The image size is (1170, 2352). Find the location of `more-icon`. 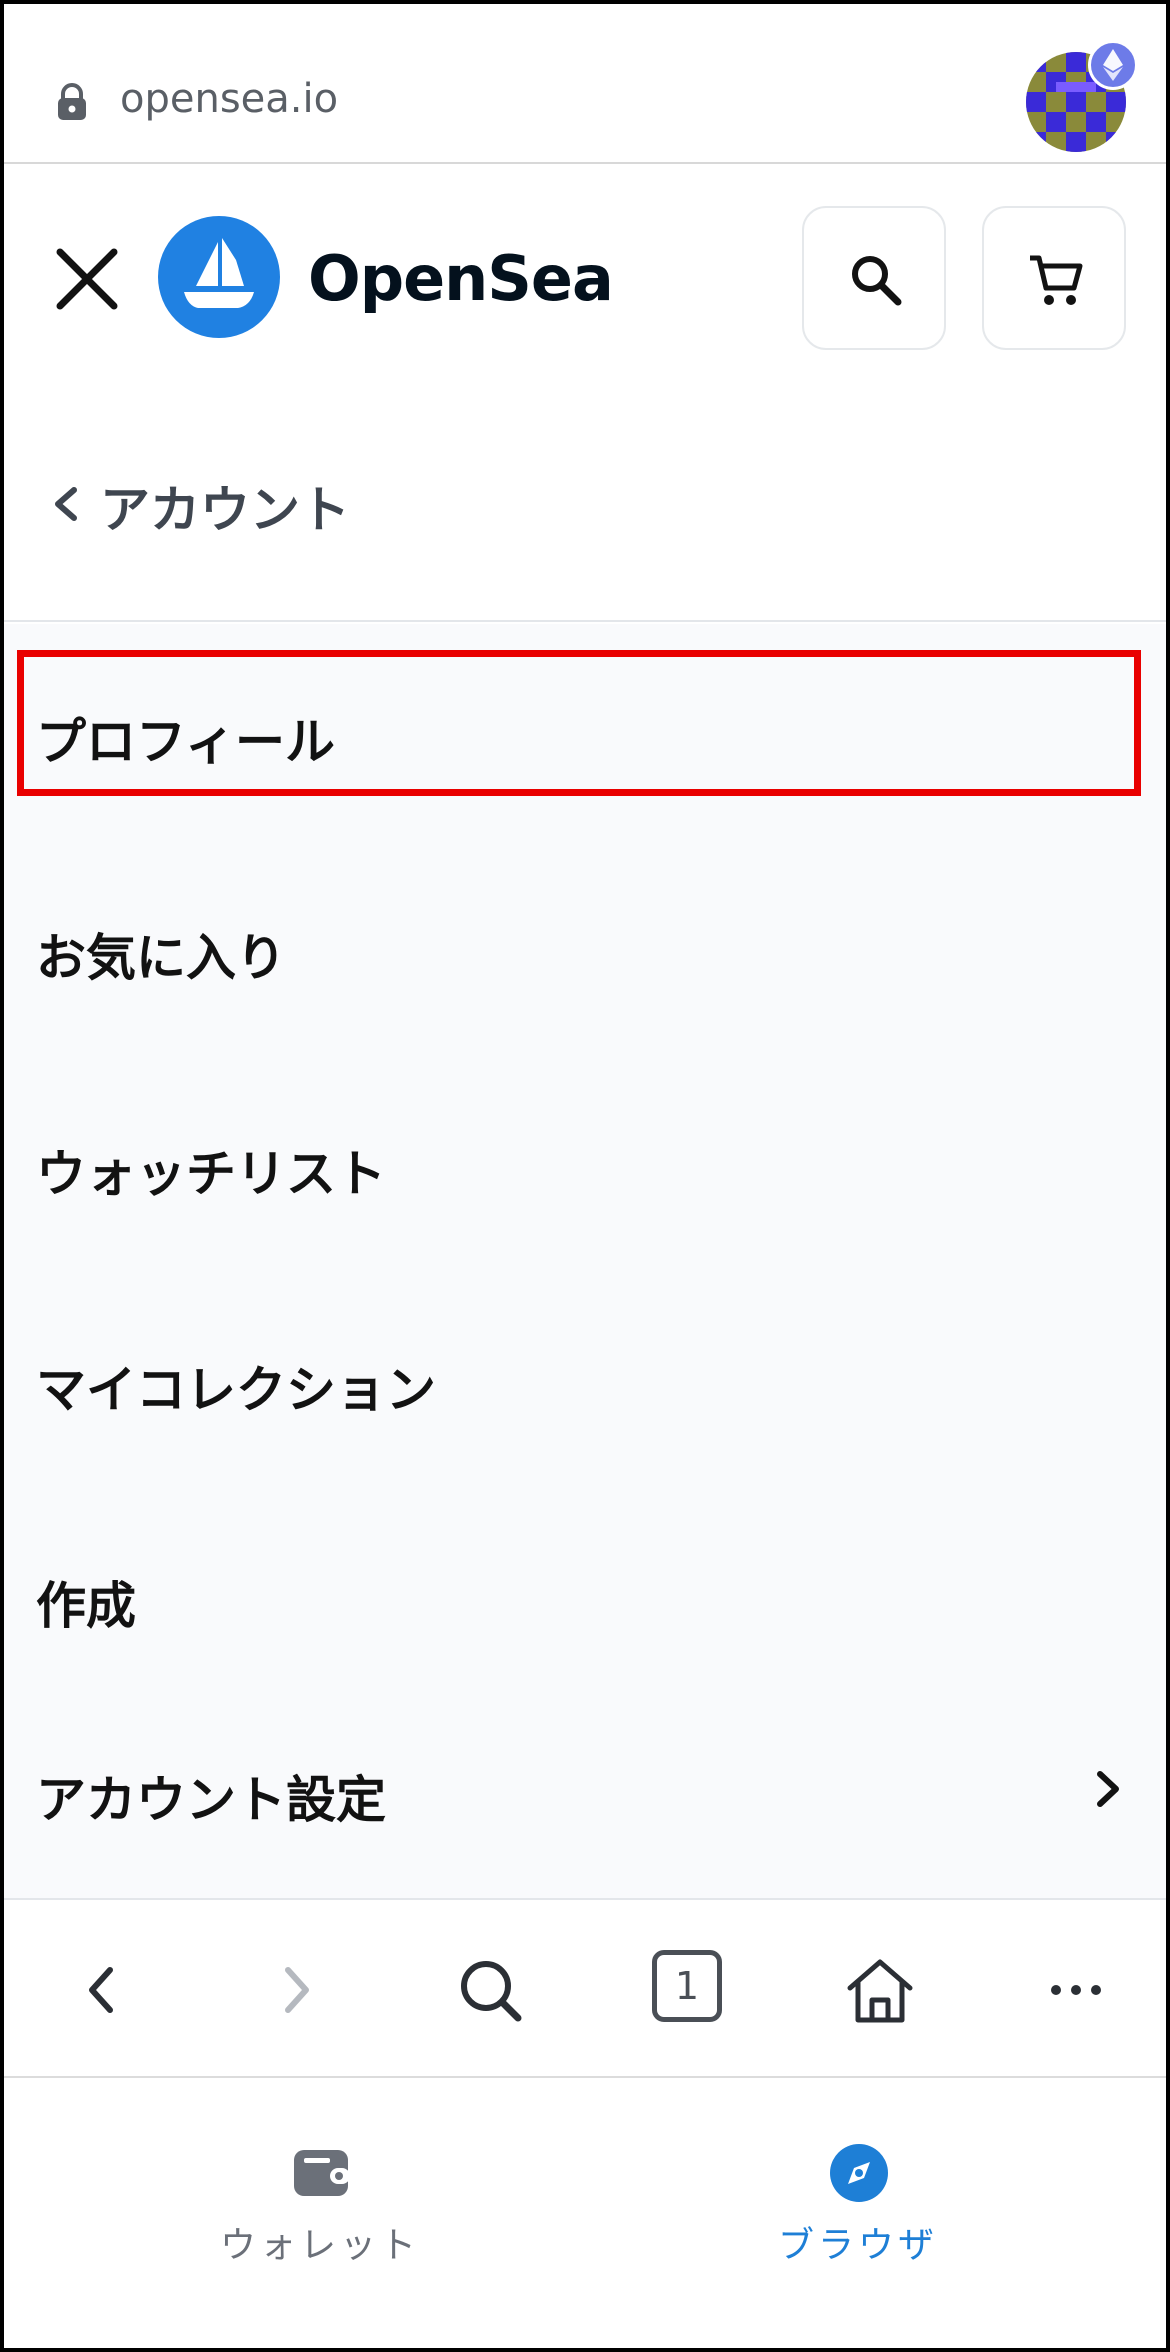

more-icon is located at coordinates (1076, 1990).